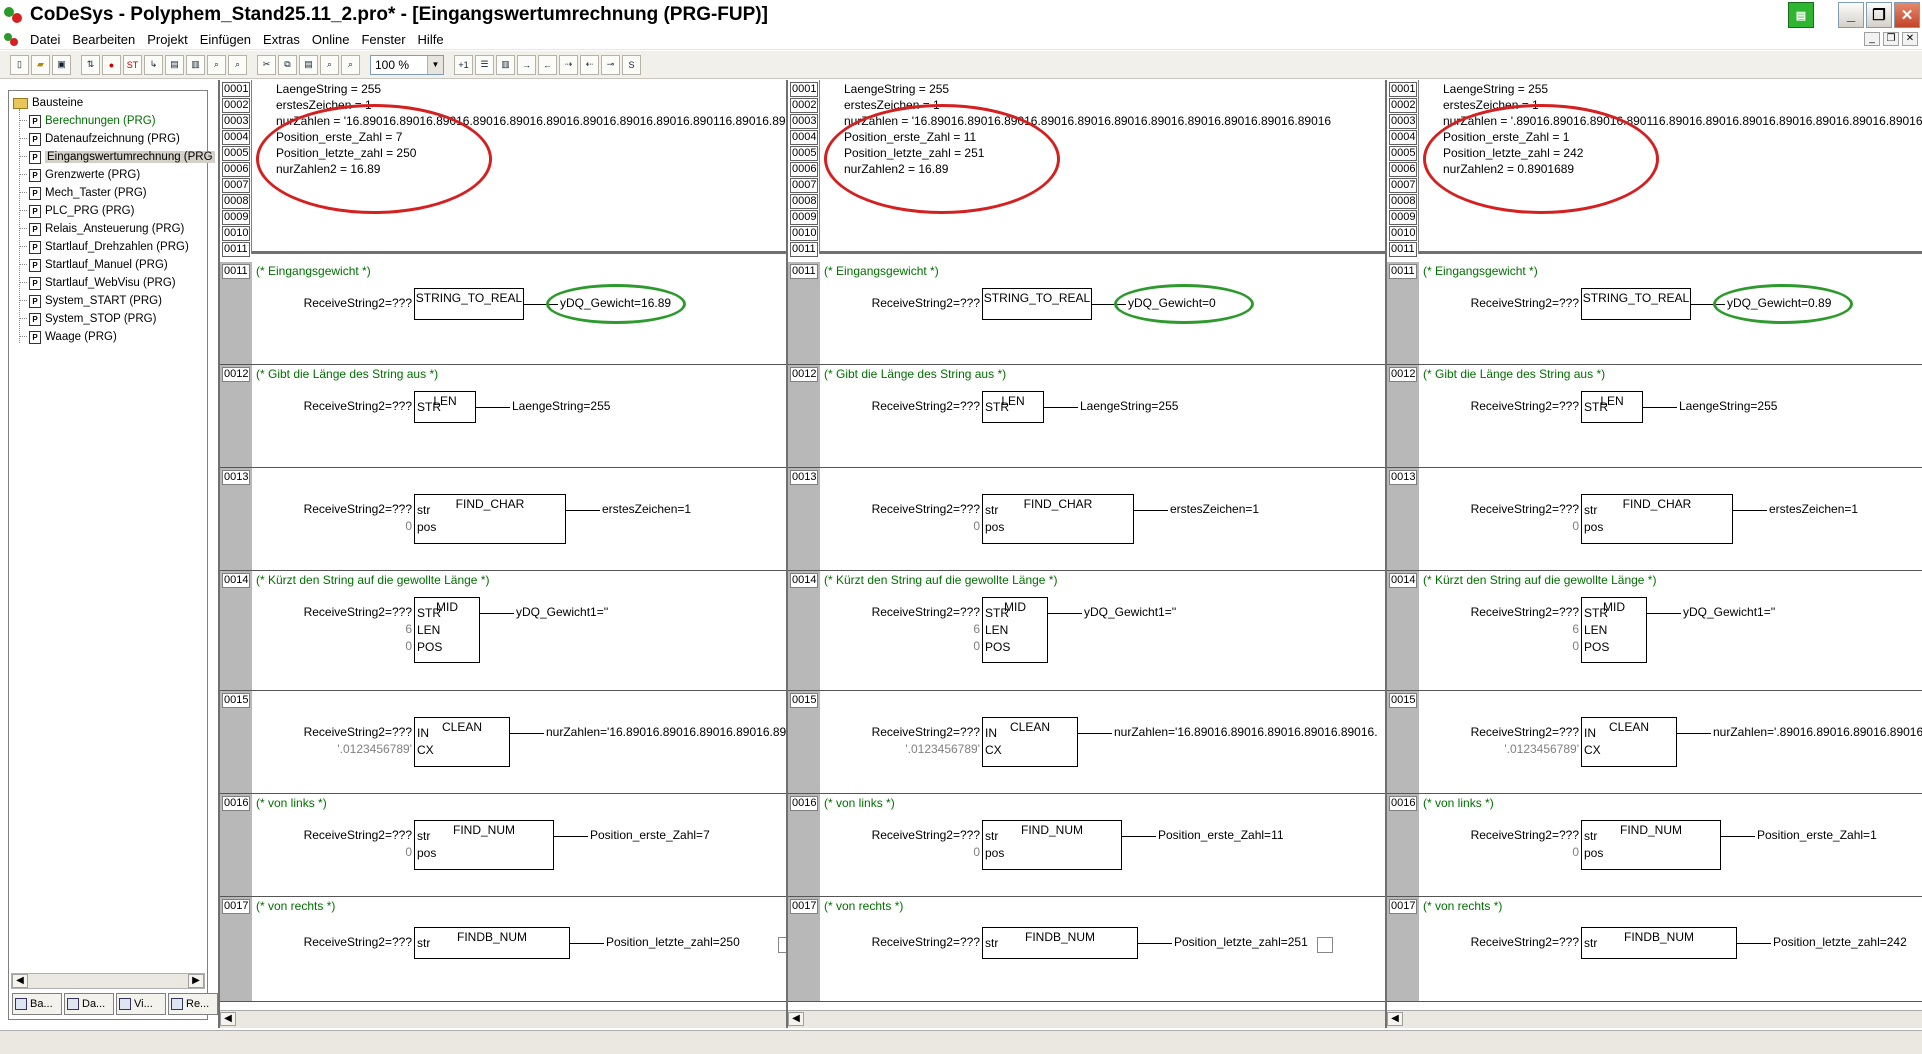 The height and width of the screenshot is (1054, 1922). What do you see at coordinates (287, 64) in the screenshot?
I see `copy-icon: ⧉` at bounding box center [287, 64].